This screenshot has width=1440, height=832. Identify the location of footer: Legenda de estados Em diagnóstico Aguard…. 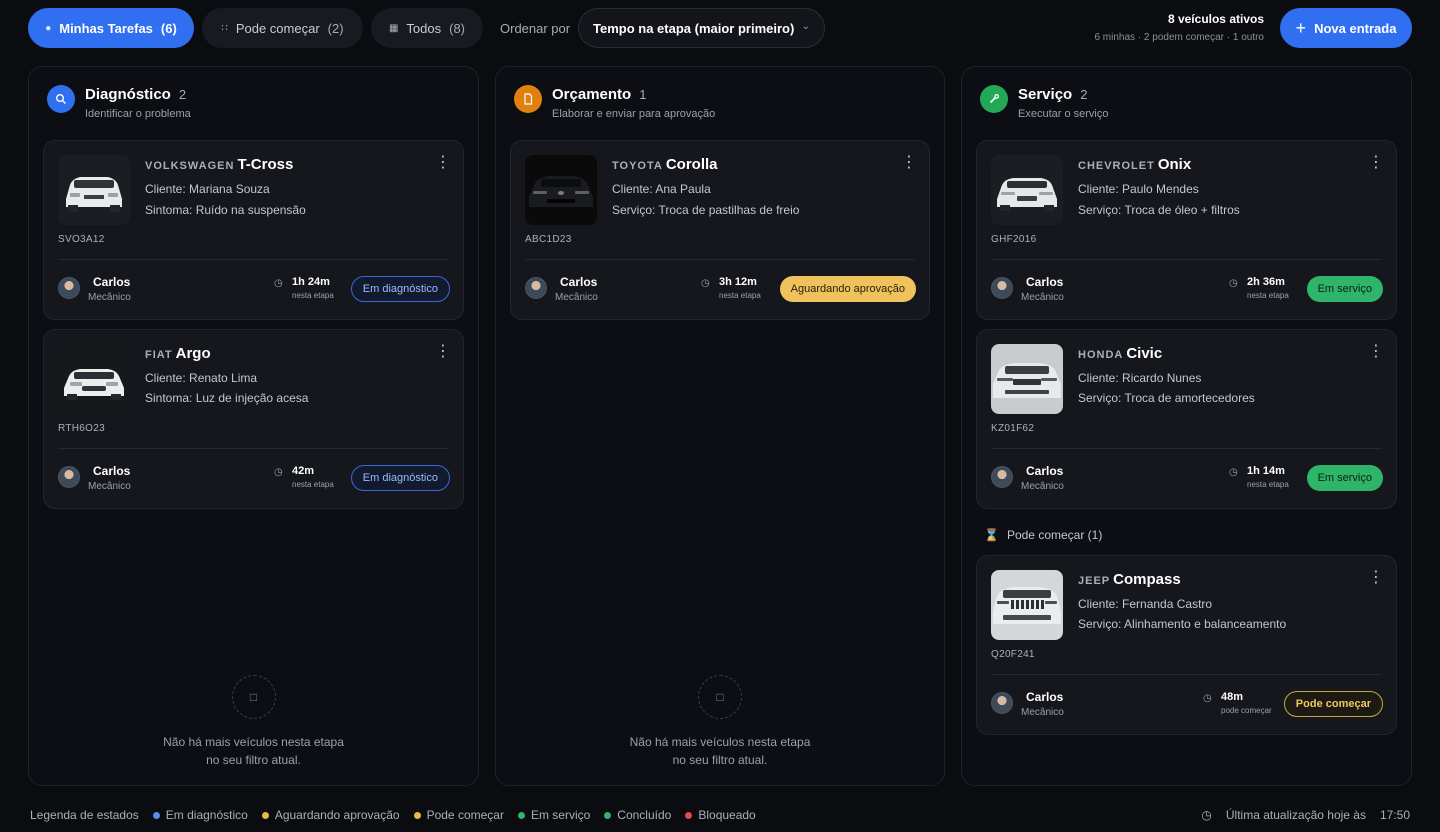
(720, 816).